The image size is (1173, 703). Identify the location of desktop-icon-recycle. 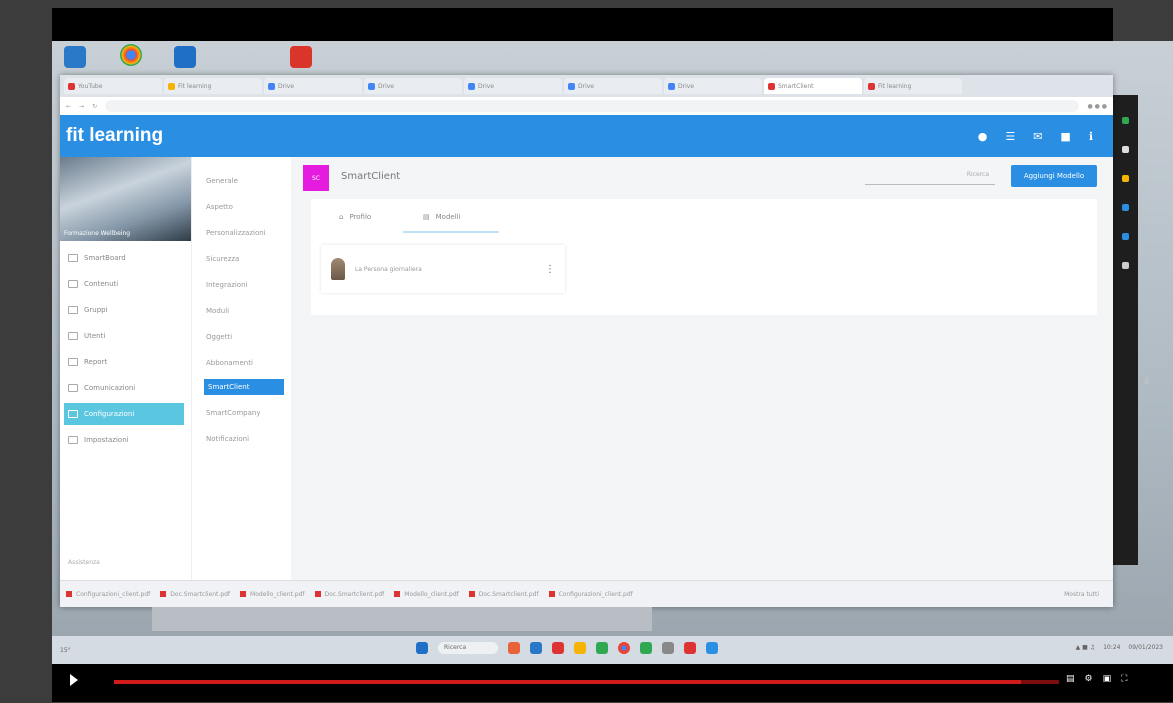
(75, 57).